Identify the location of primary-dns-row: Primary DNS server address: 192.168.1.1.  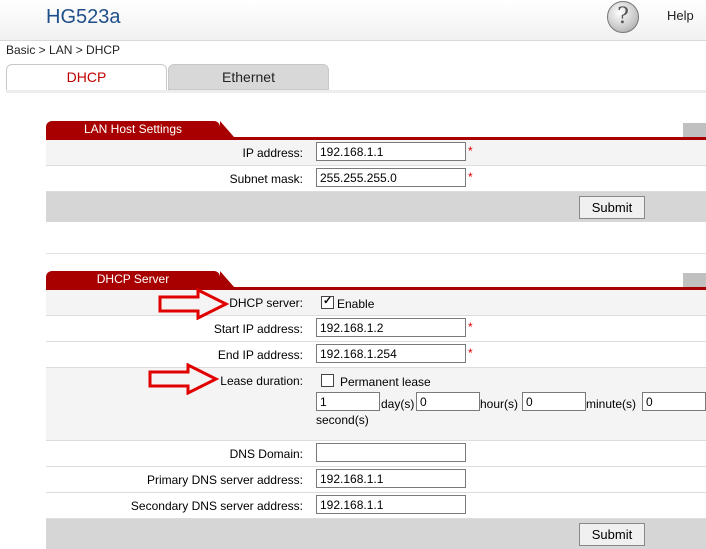
(376, 480).